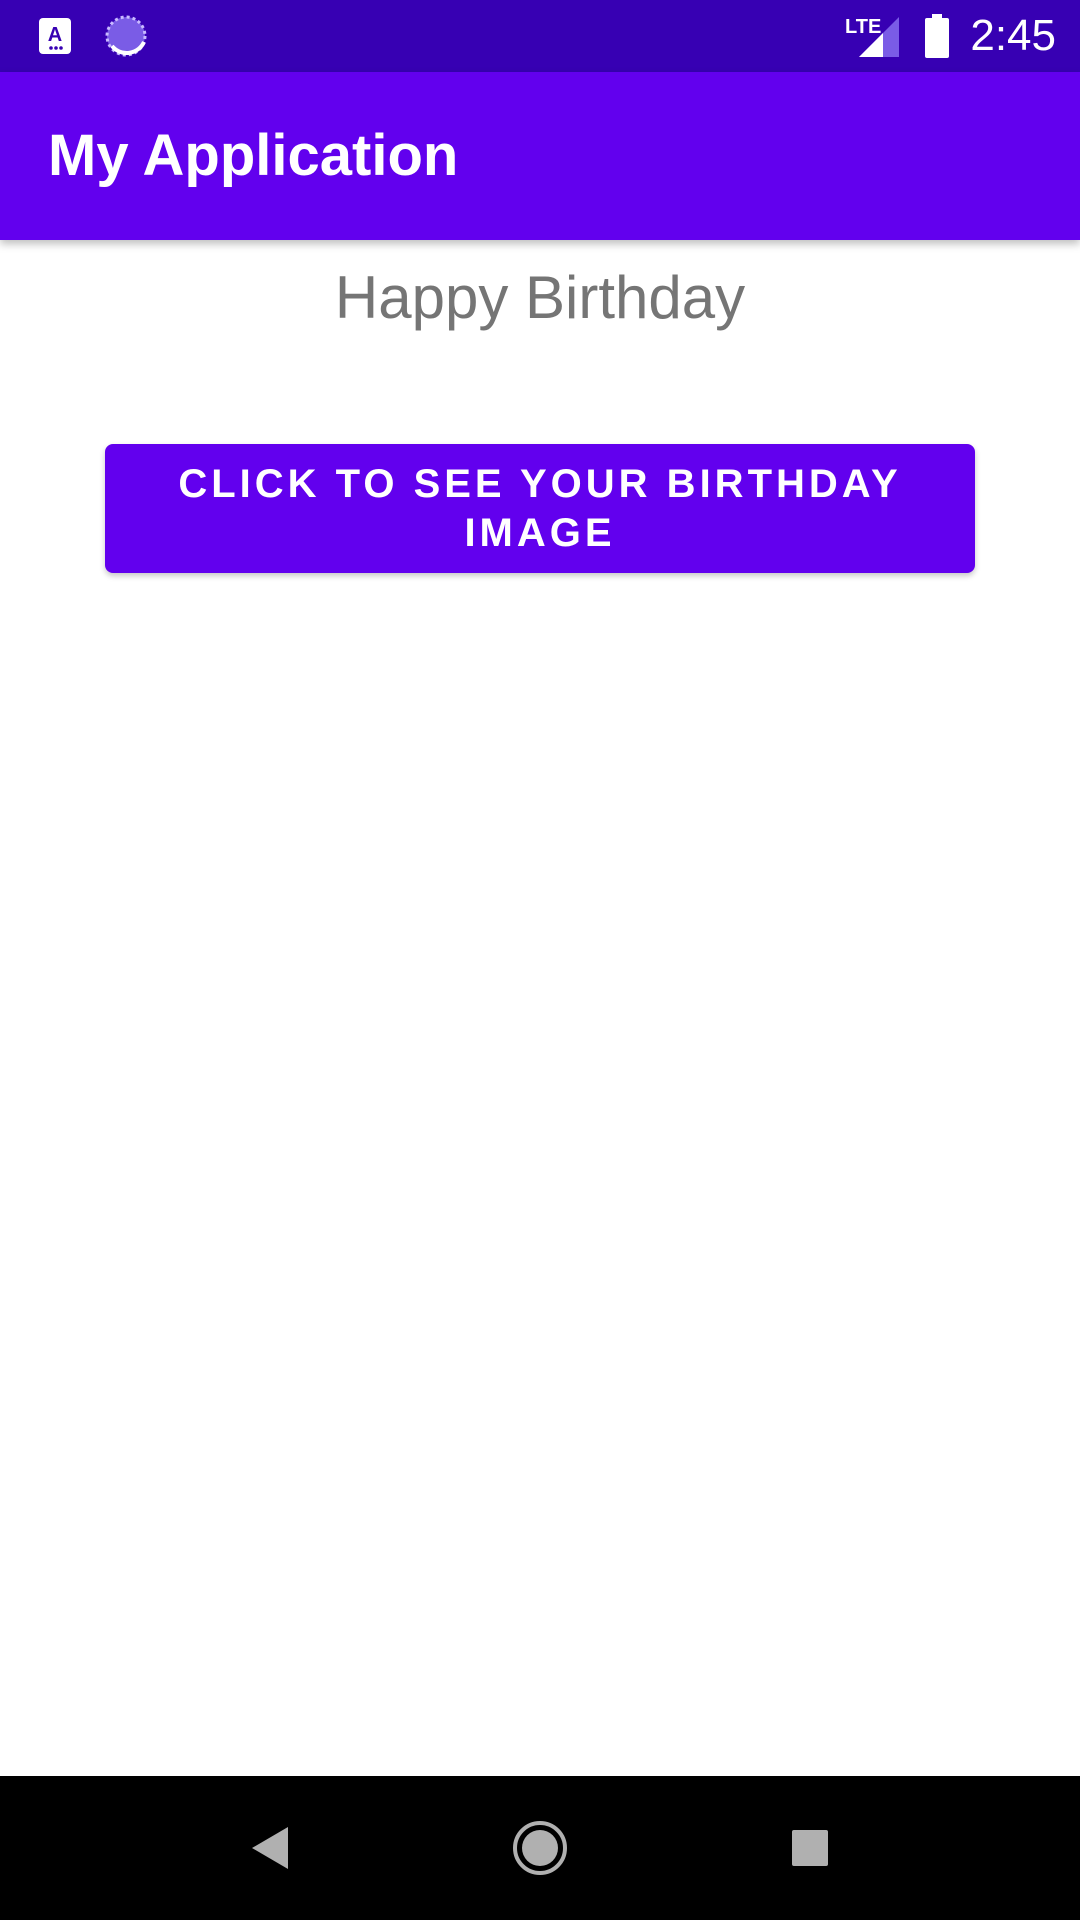  I want to click on svg-text: LTE, so click(863, 27).